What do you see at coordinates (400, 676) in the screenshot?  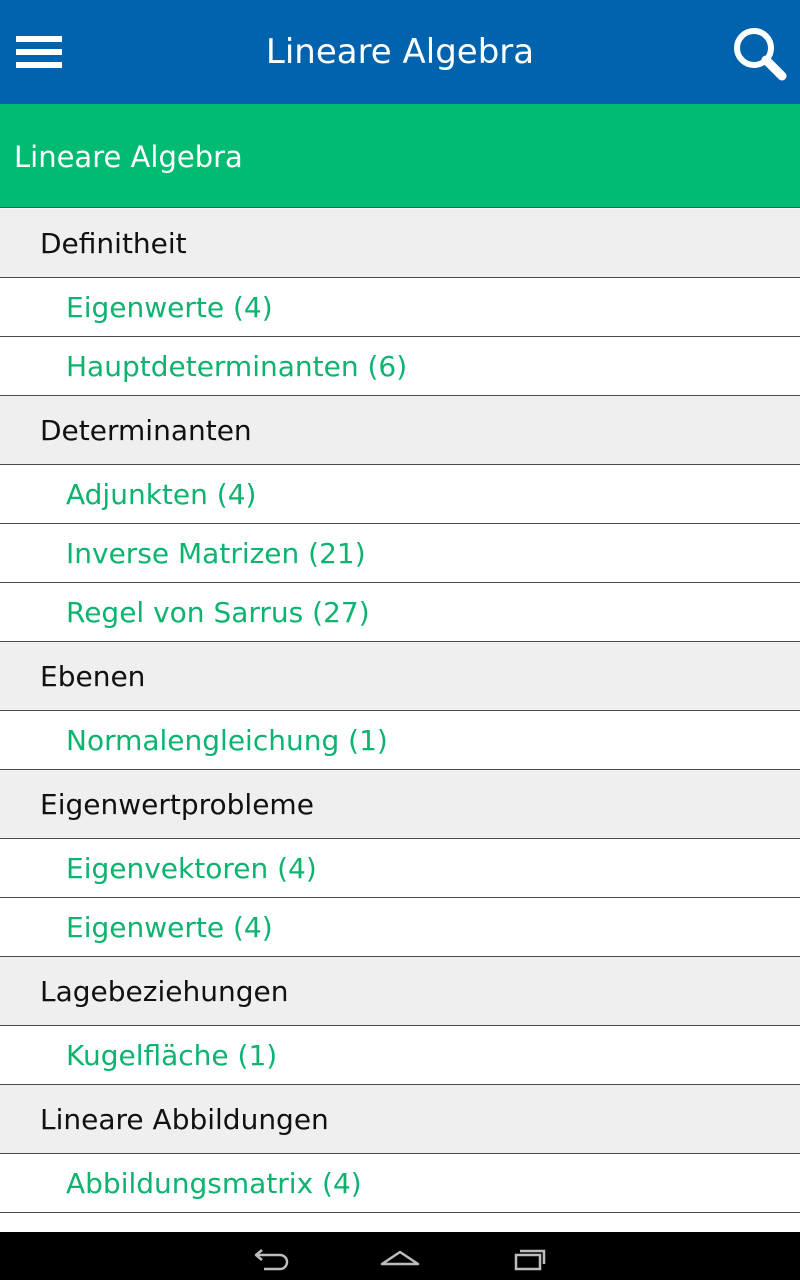 I see `category-header: Ebenen` at bounding box center [400, 676].